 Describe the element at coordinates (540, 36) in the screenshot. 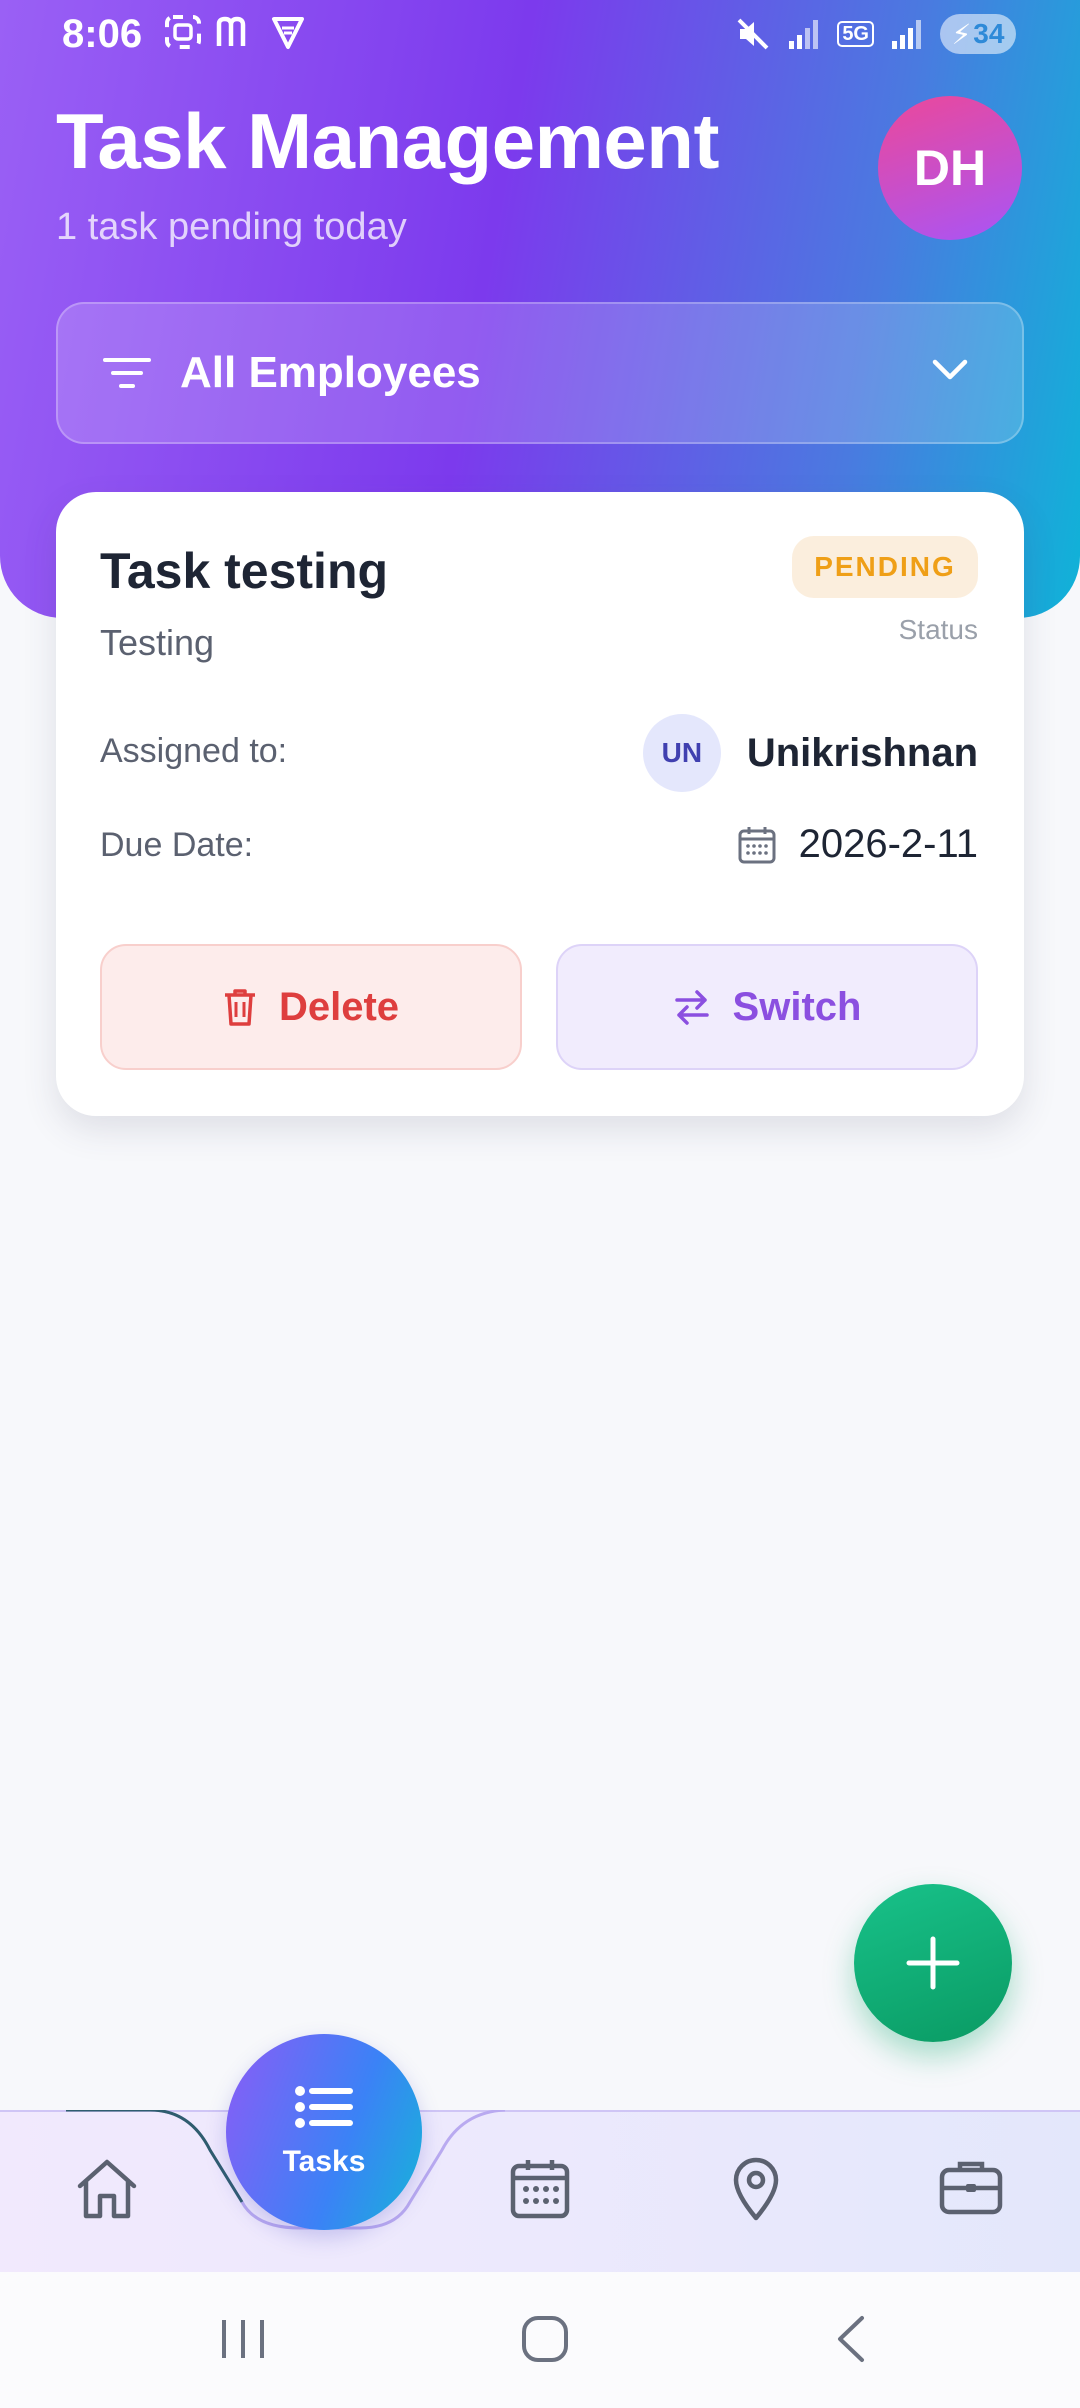

I see `status-bar: 8:06 5G ⚡ 34` at that location.